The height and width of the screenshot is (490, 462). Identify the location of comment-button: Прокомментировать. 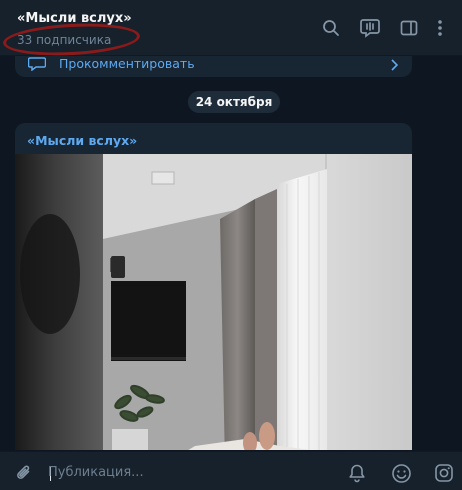
(213, 66).